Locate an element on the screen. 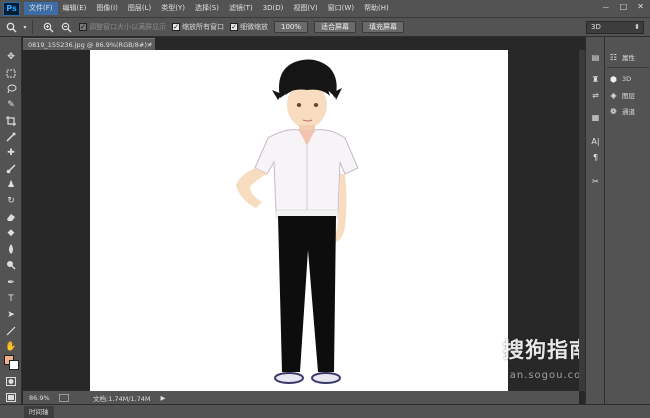 The image size is (650, 418). channels-panel-button: ❁ 通道 is located at coordinates (622, 111).